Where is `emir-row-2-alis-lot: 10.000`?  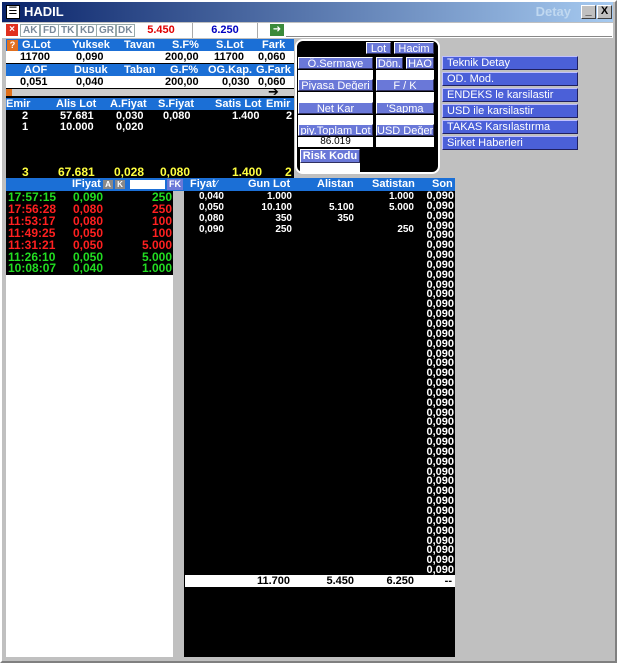
emir-row-2-alis-lot: 10.000 is located at coordinates (77, 127).